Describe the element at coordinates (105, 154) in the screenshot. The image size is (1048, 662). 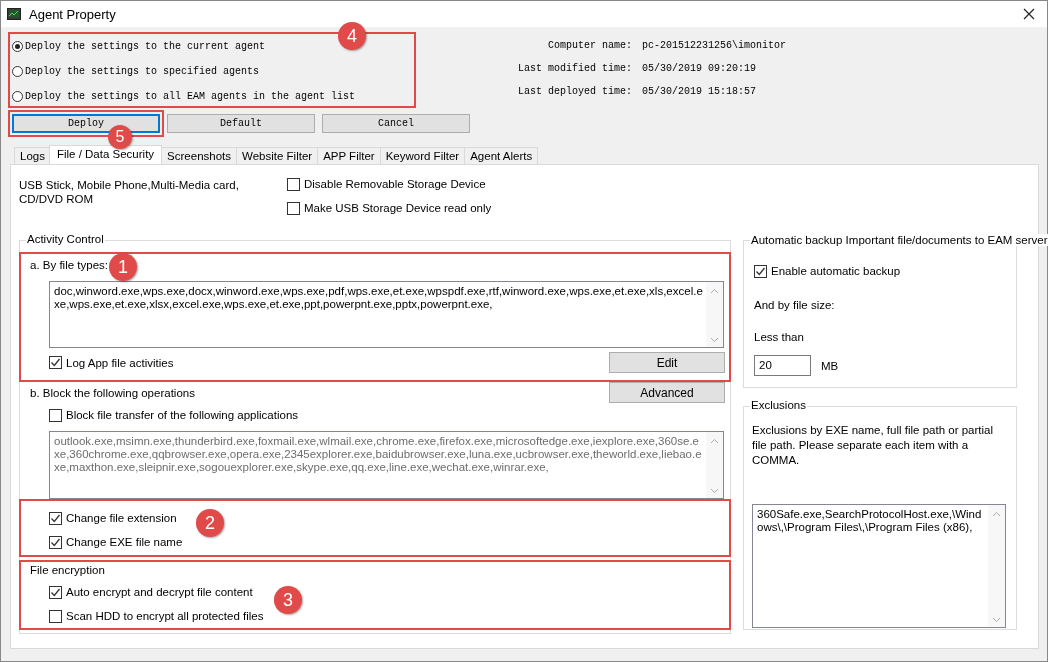
I see `tab: File / Data Security` at that location.